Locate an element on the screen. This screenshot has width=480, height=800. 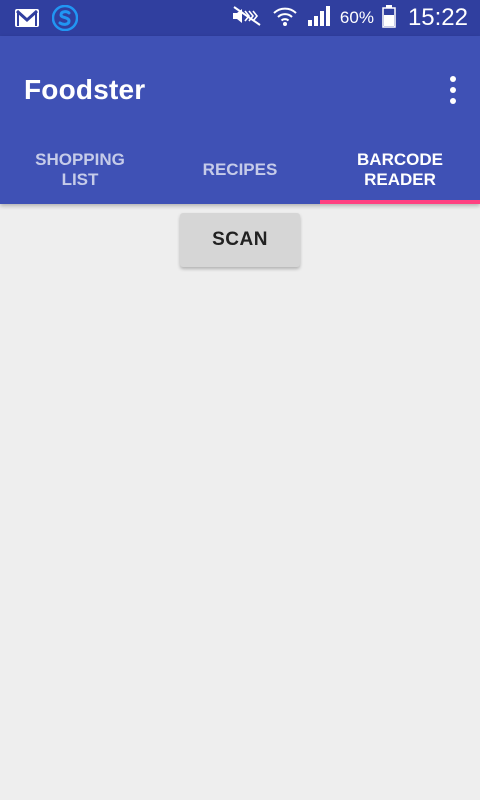
more-vert-icon is located at coordinates (453, 90).